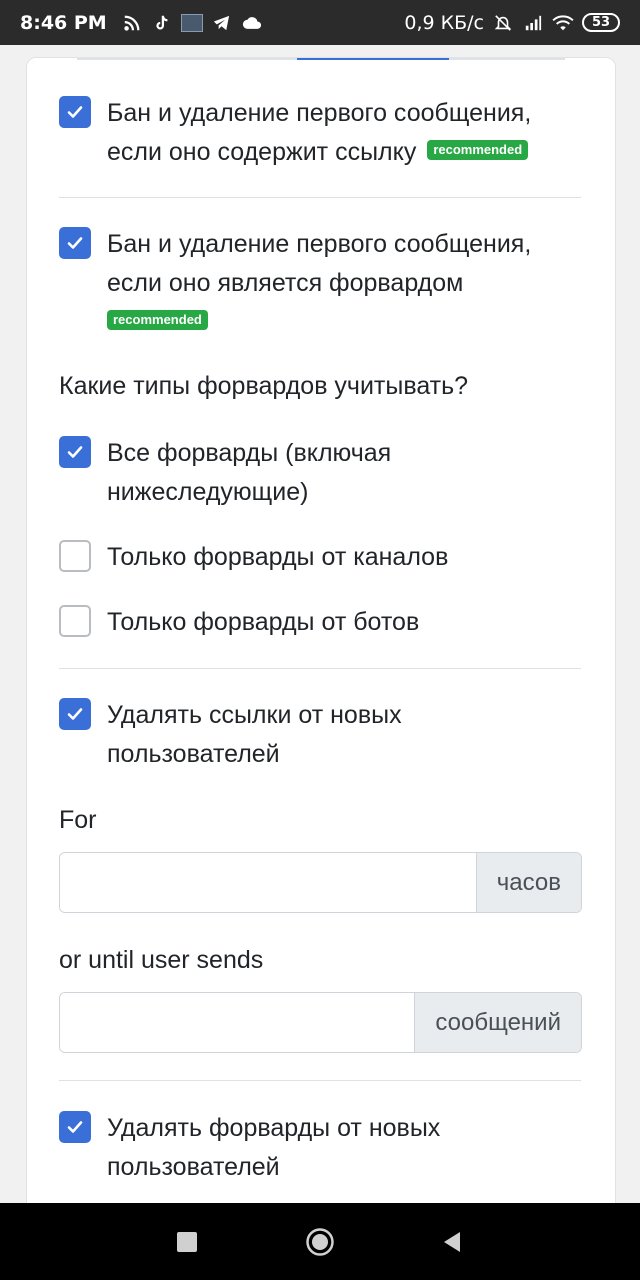 This screenshot has height=1280, width=640. What do you see at coordinates (75, 621) in the screenshot?
I see `forward-bots-checkbox` at bounding box center [75, 621].